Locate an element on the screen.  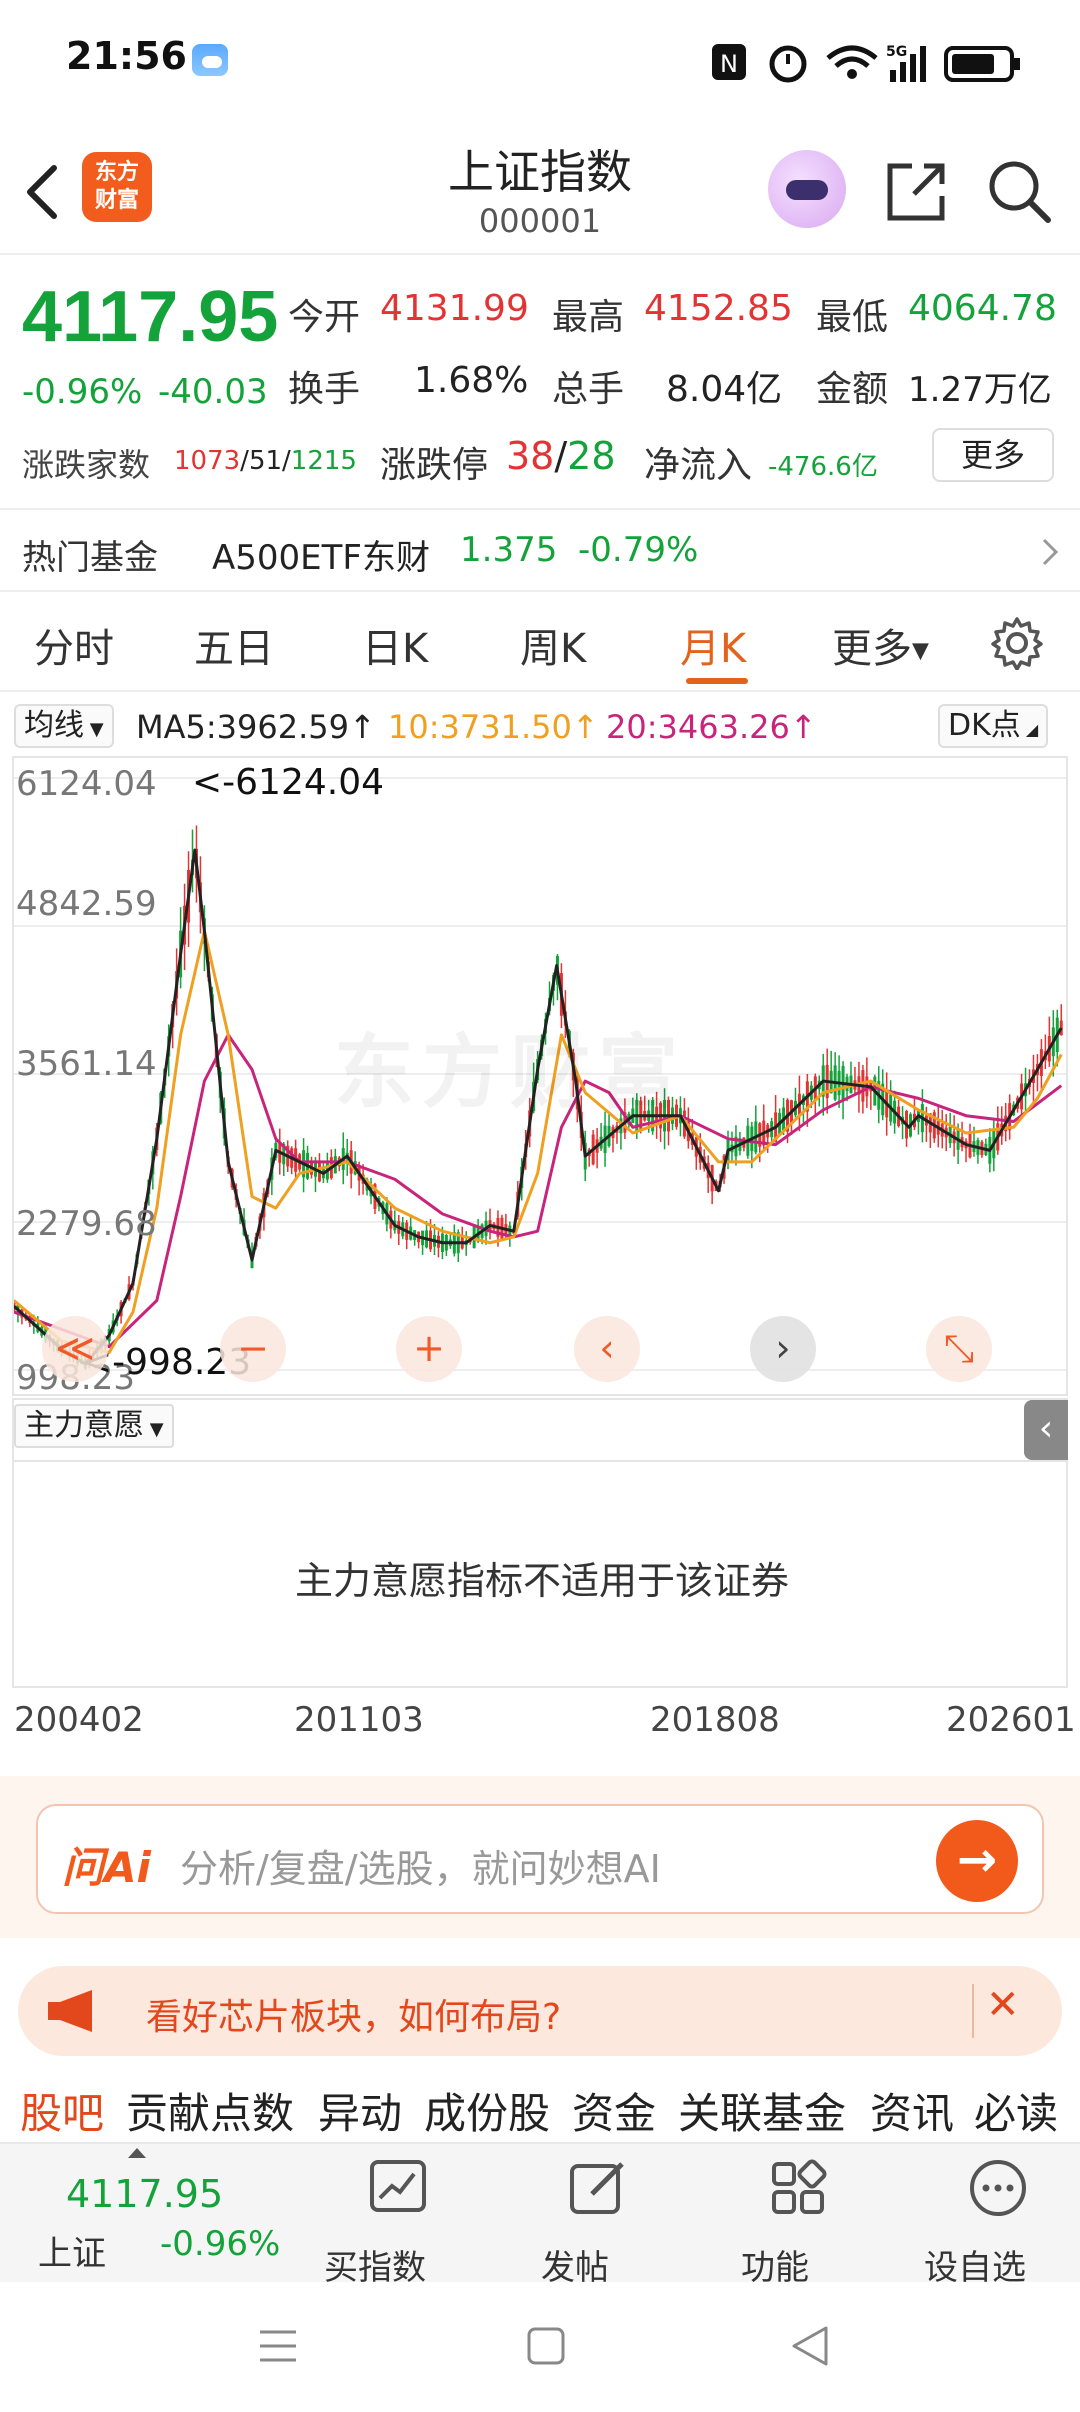
weather-icon is located at coordinates (210, 60).